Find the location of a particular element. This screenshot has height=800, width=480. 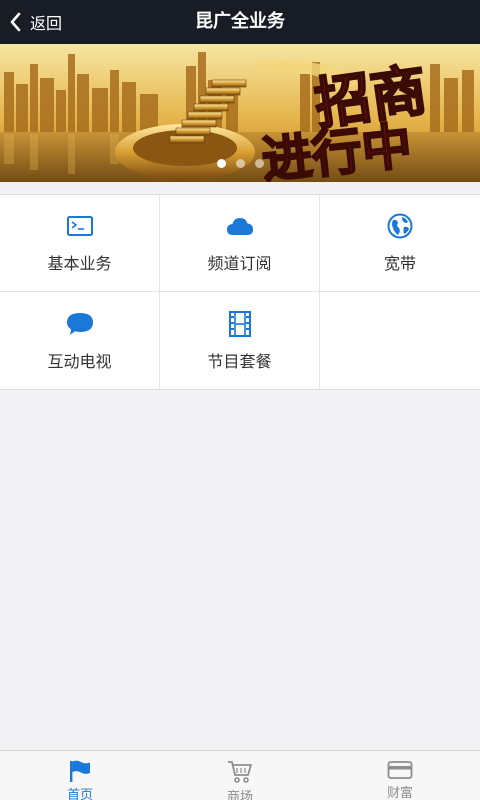

grid-item-label: 频道订阅 is located at coordinates (239, 263).